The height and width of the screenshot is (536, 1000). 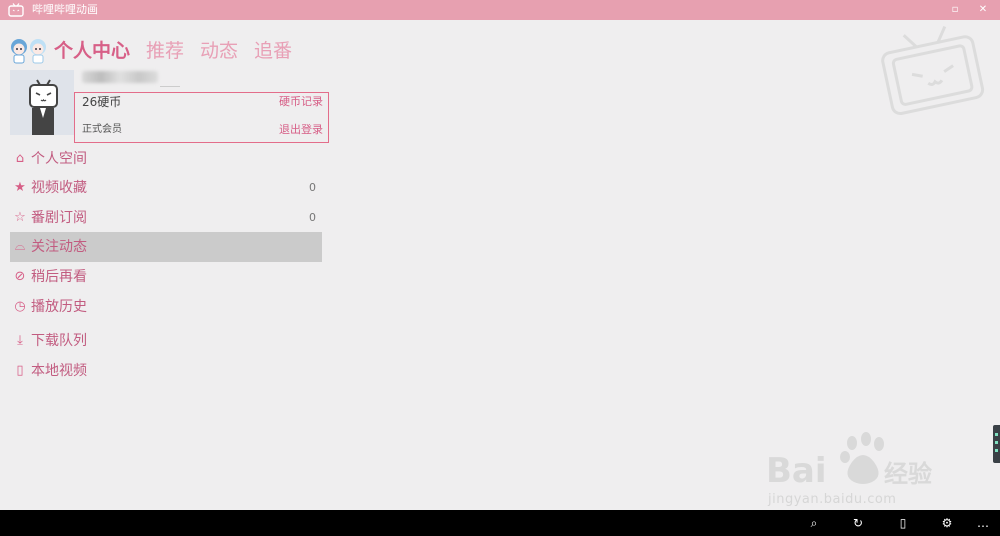 What do you see at coordinates (312, 217) in the screenshot?
I see `subscriptions-count: 0` at bounding box center [312, 217].